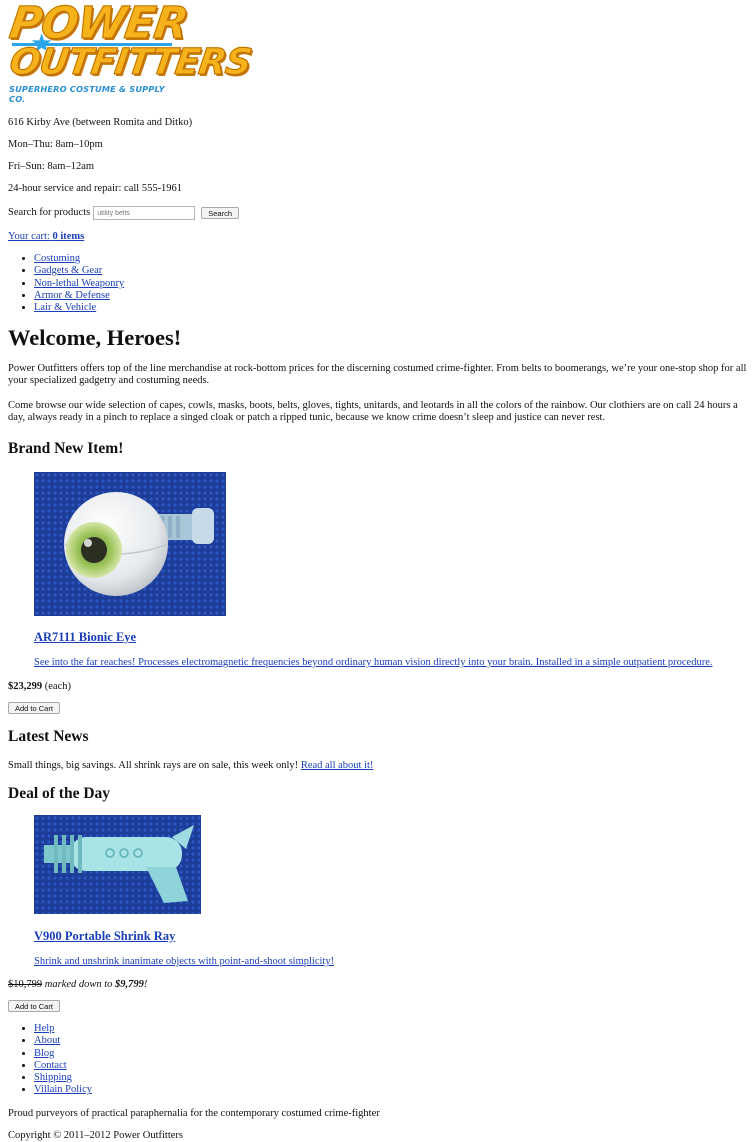 Image resolution: width=752 pixels, height=1142 pixels. I want to click on cart-link: Your cart: 0 items, so click(46, 236).